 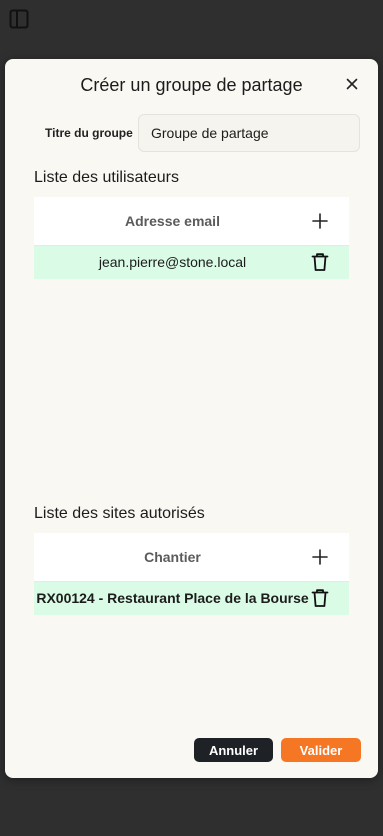 What do you see at coordinates (172, 557) in the screenshot?
I see `site-column-header: Chantier` at bounding box center [172, 557].